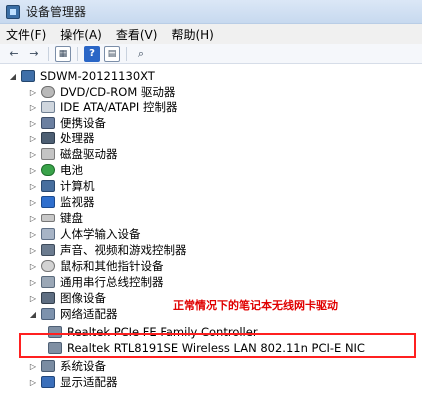 The height and width of the screenshot is (416, 422). Describe the element at coordinates (48, 154) in the screenshot. I see `disk-drive-icon` at that location.